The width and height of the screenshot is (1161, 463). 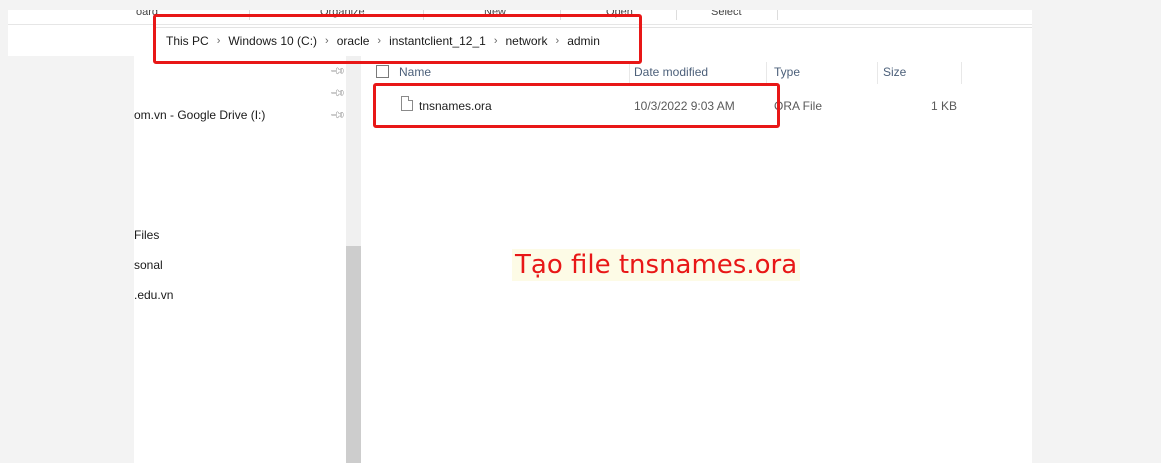 What do you see at coordinates (944, 106) in the screenshot?
I see `file-size: 1 KB` at bounding box center [944, 106].